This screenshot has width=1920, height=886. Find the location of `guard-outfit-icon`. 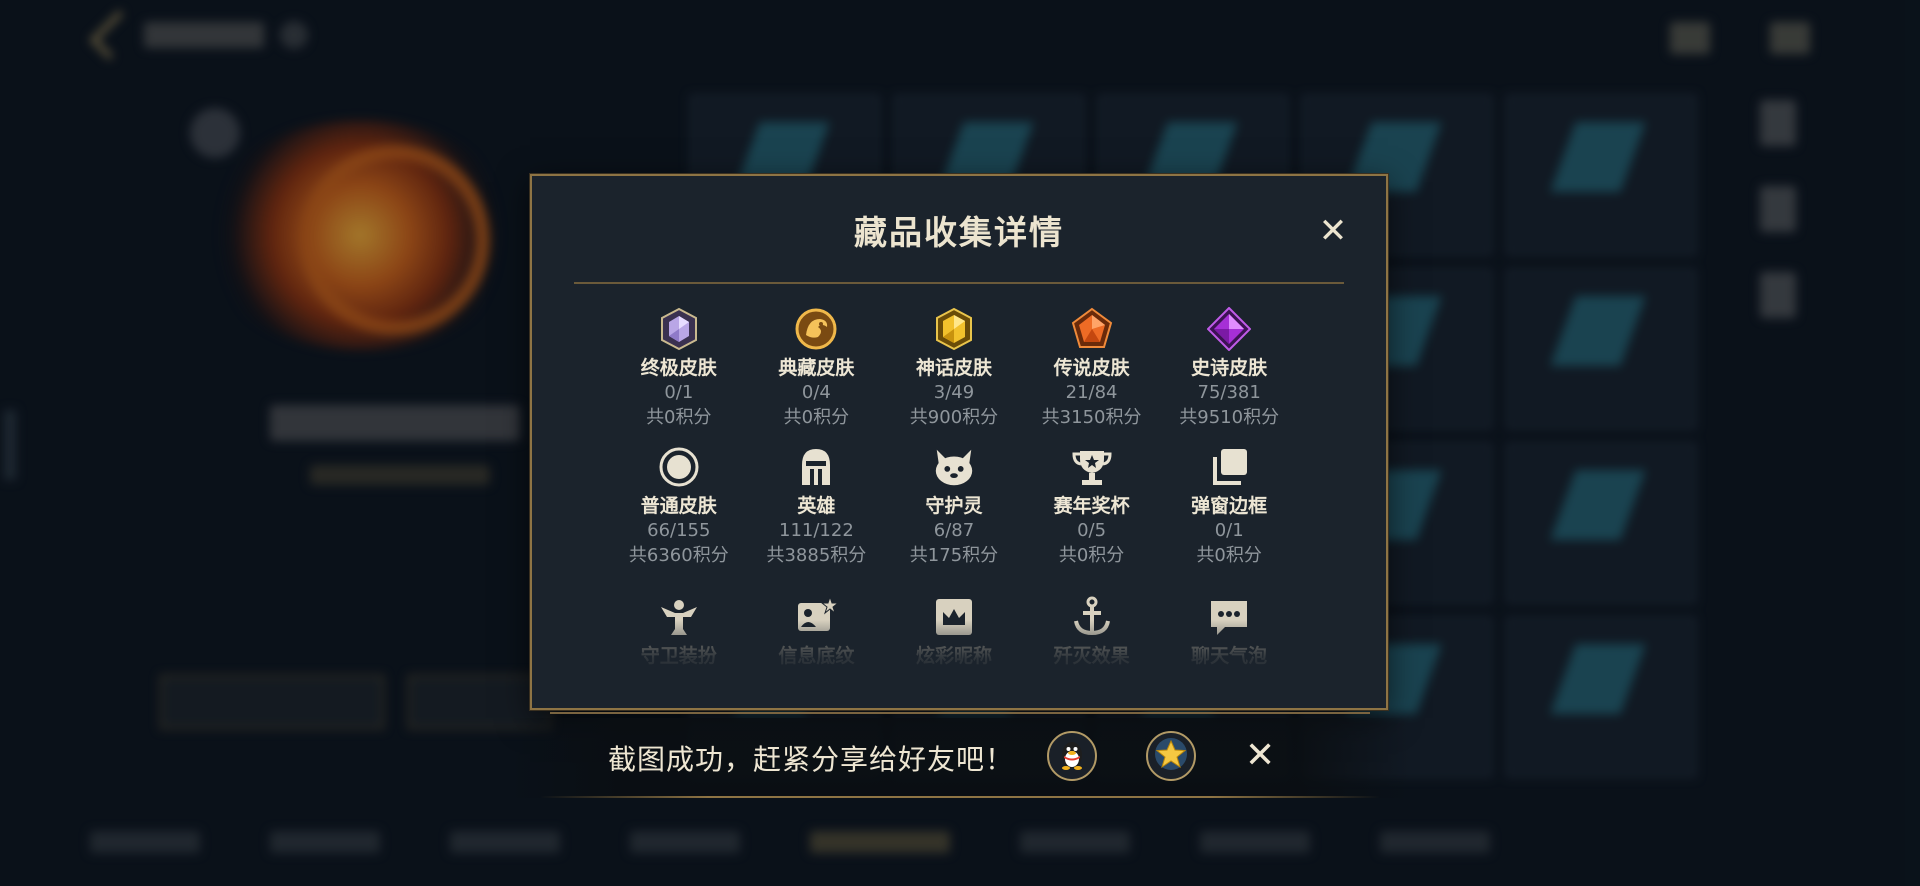

guard-outfit-icon is located at coordinates (679, 617).